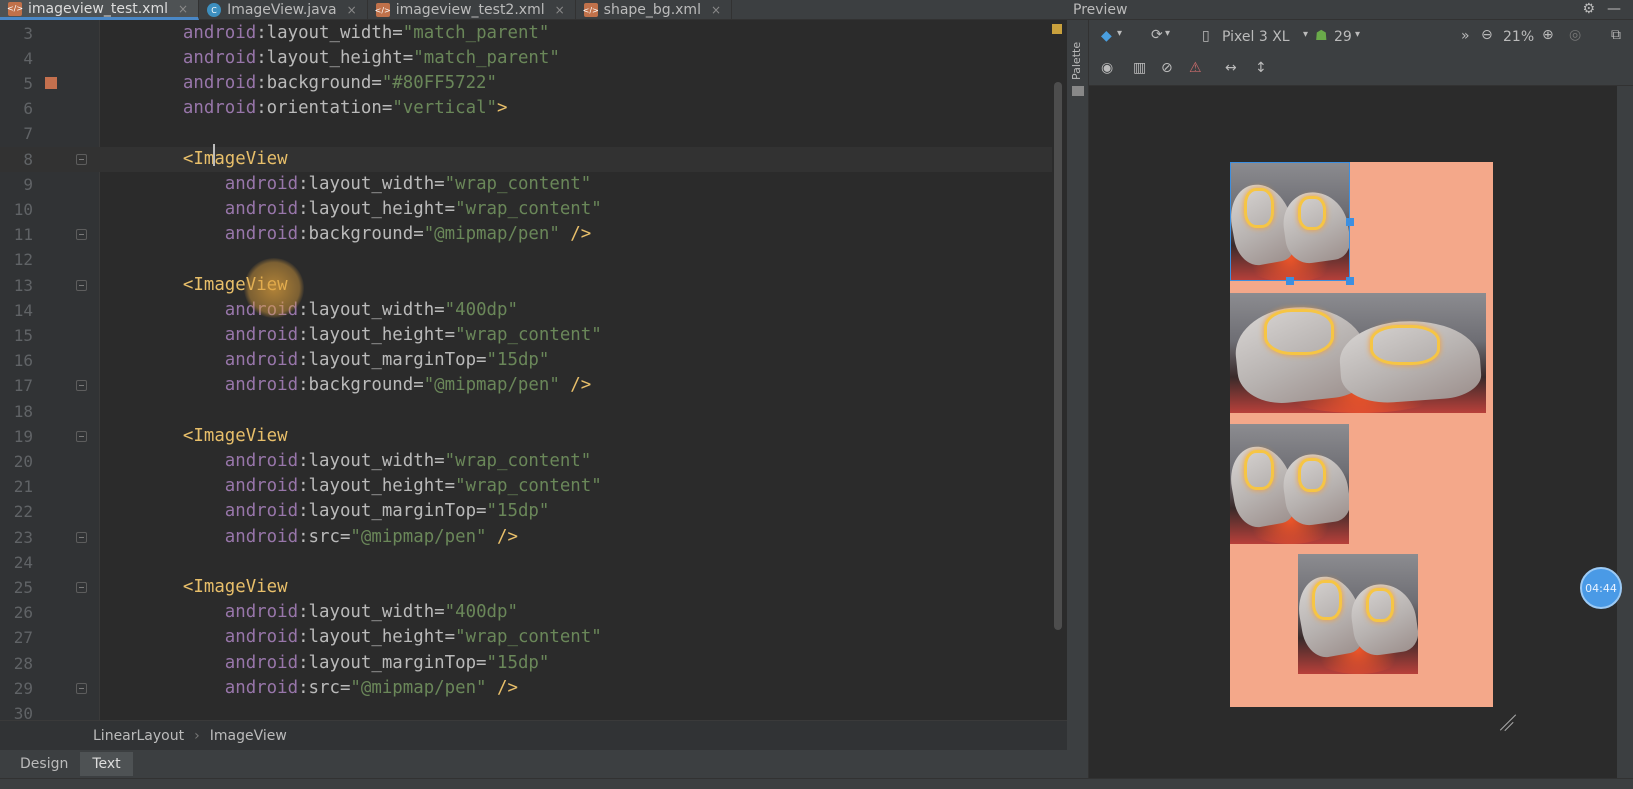  Describe the element at coordinates (283, 10) in the screenshot. I see `tab-imageview-java: C ImageView.java ×` at that location.